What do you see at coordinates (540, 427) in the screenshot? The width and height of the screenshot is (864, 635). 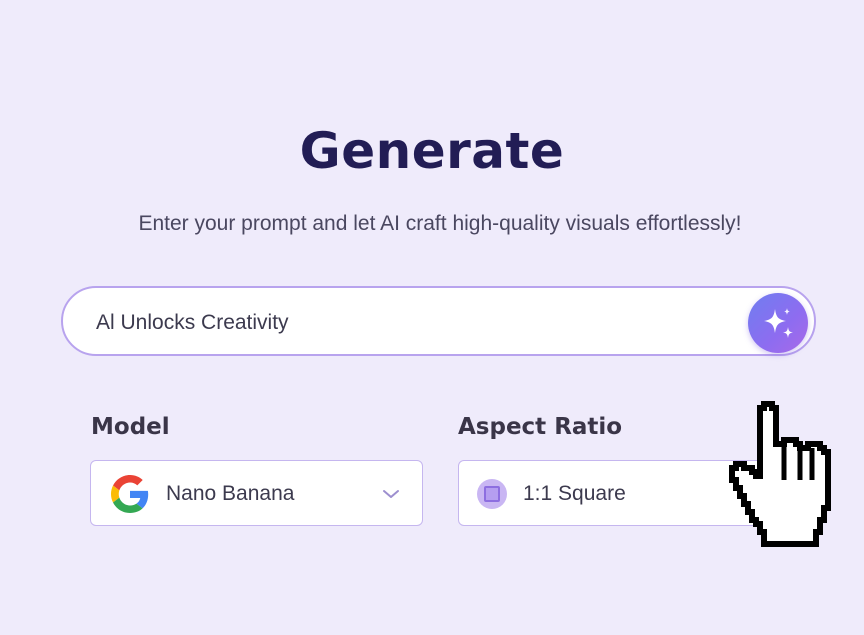 I see `aspect-ratio-label: Aspect Ratio` at bounding box center [540, 427].